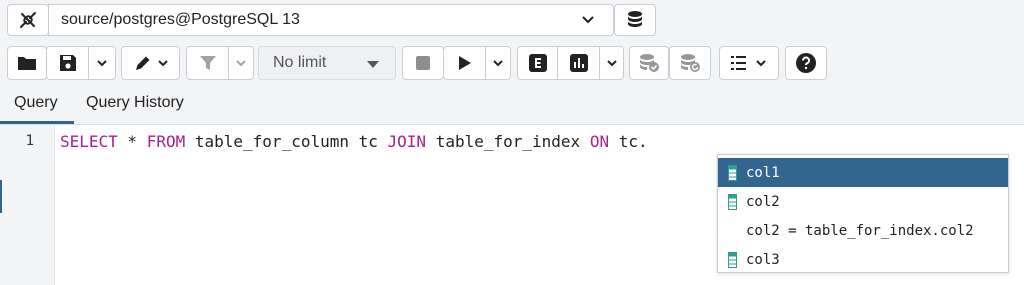 Image resolution: width=1024 pixels, height=285 pixels. What do you see at coordinates (89, 141) in the screenshot?
I see `keyword-select: SELECT` at bounding box center [89, 141].